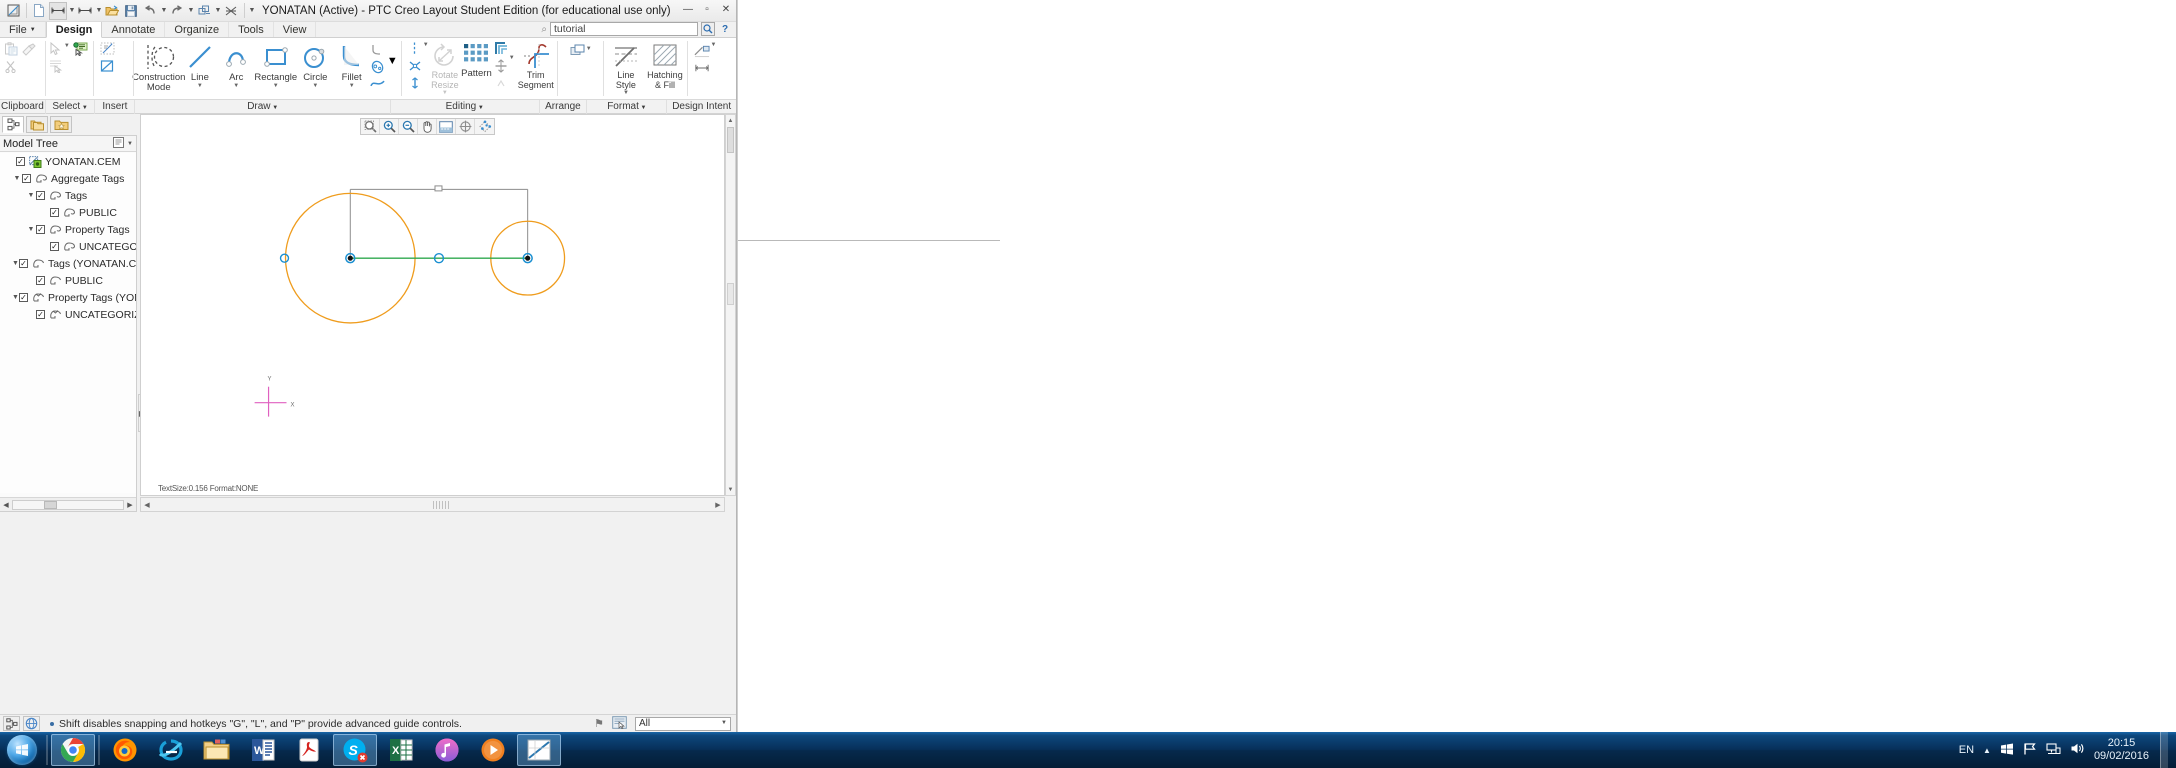  I want to click on hscroll-right-icon: ▶, so click(718, 505).